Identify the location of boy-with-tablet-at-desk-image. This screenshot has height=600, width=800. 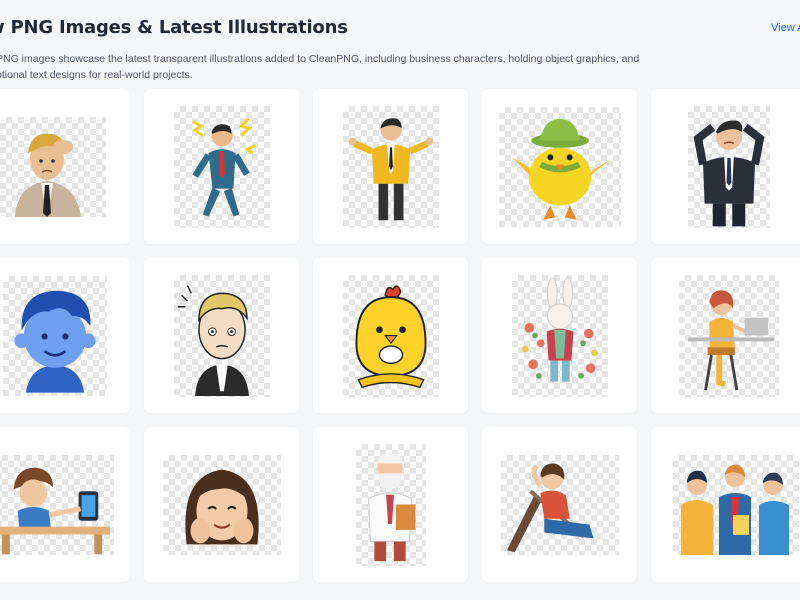
(57, 504).